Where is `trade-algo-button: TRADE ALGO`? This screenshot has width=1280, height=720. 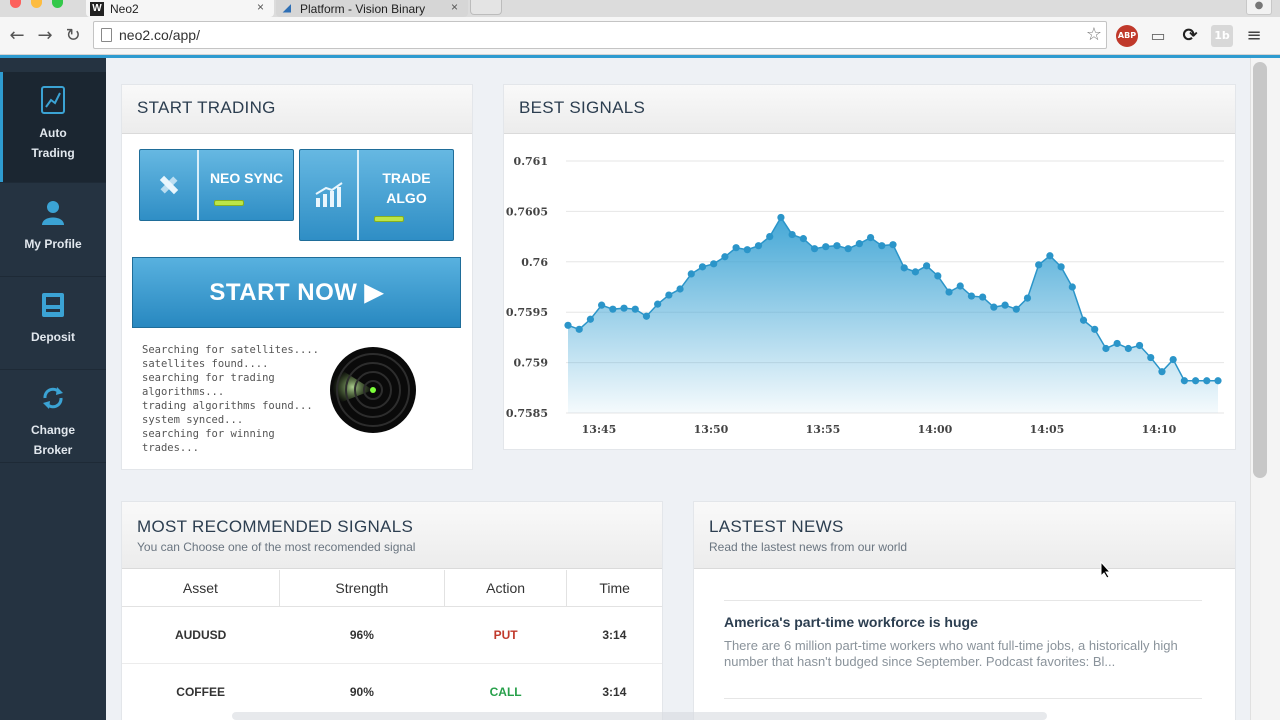 trade-algo-button: TRADE ALGO is located at coordinates (376, 195).